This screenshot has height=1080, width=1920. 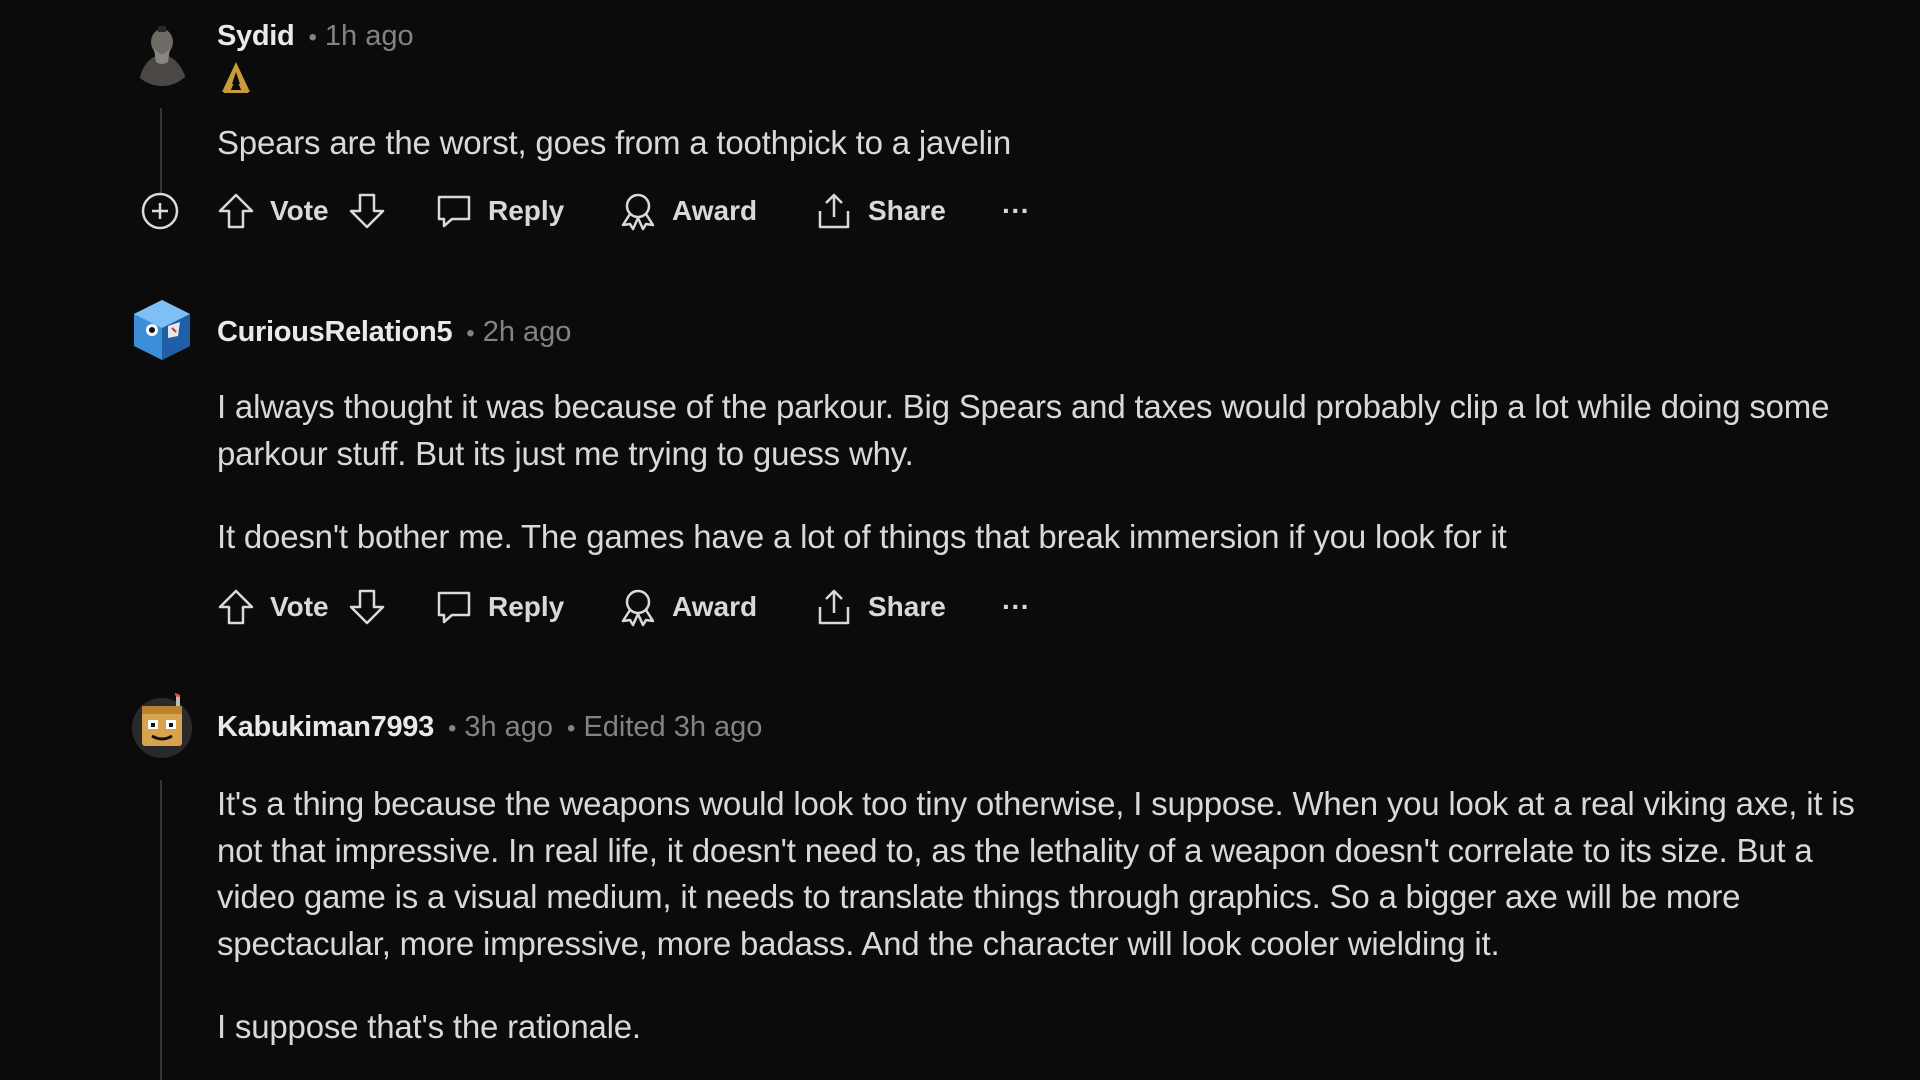 What do you see at coordinates (325, 727) in the screenshot?
I see `author-name: Kabukiman7993` at bounding box center [325, 727].